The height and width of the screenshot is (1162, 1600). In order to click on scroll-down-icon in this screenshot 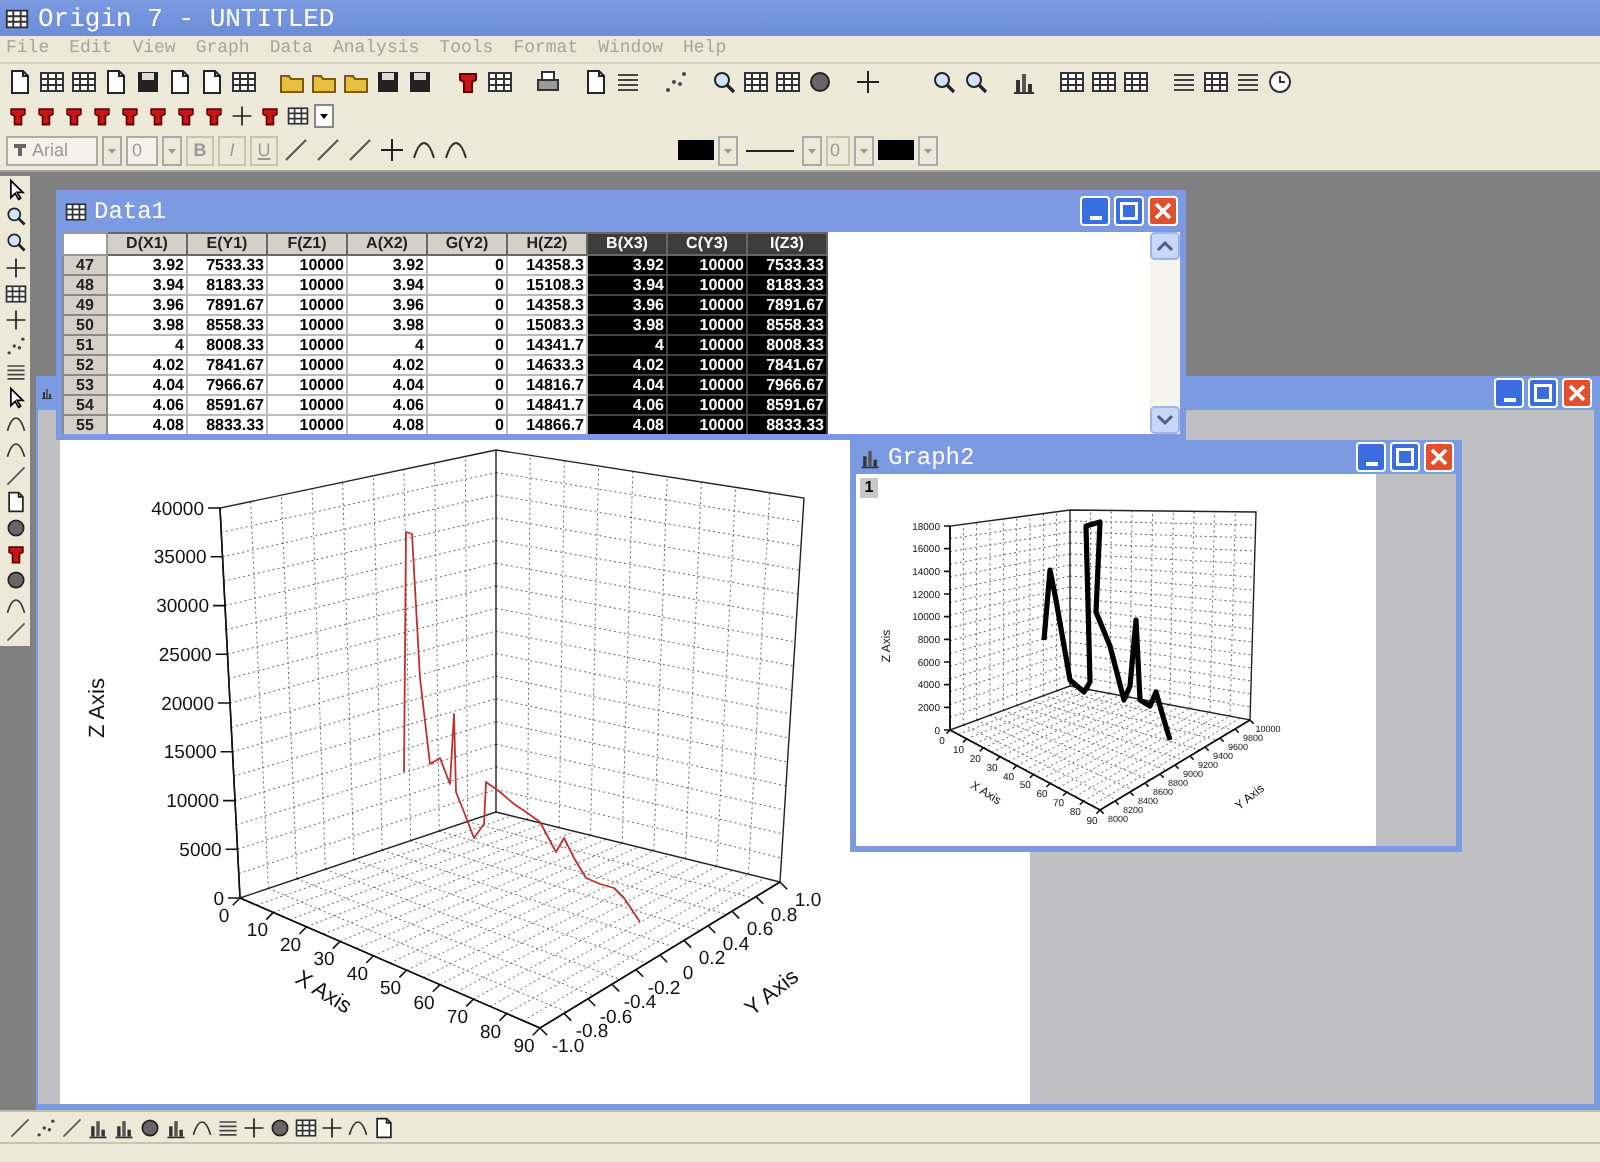, I will do `click(1165, 420)`.